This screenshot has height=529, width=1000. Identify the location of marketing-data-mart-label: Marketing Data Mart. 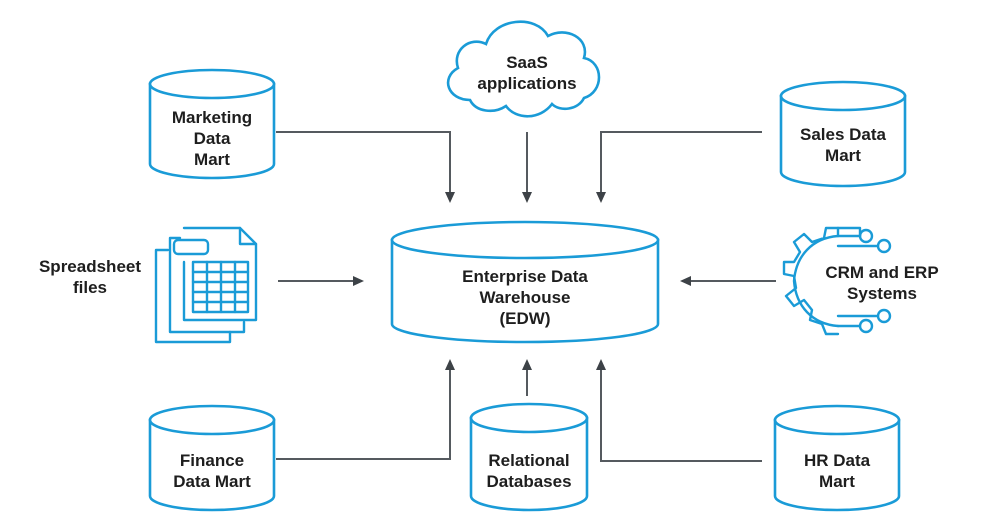
(212, 138).